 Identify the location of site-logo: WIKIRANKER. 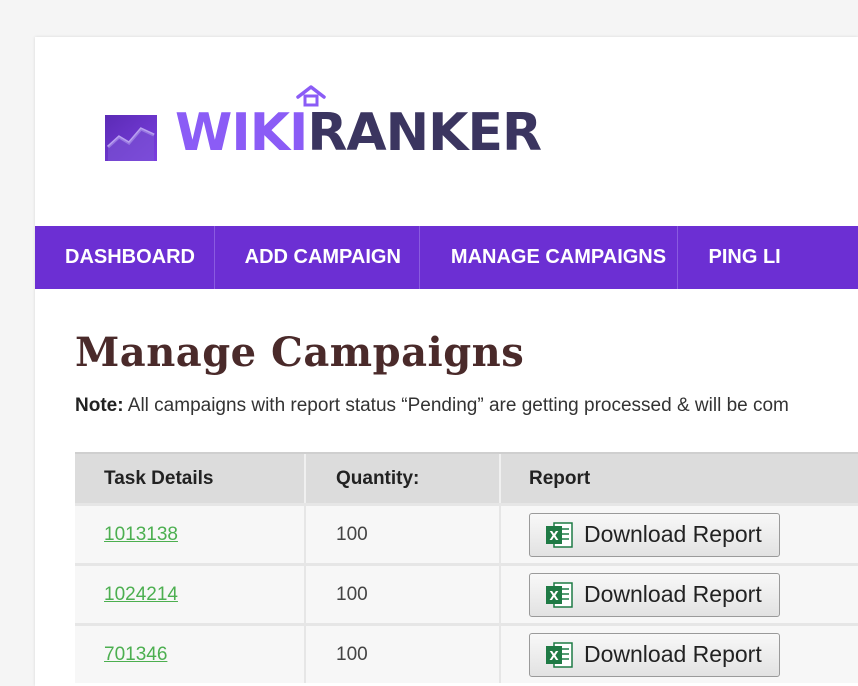
(345, 125).